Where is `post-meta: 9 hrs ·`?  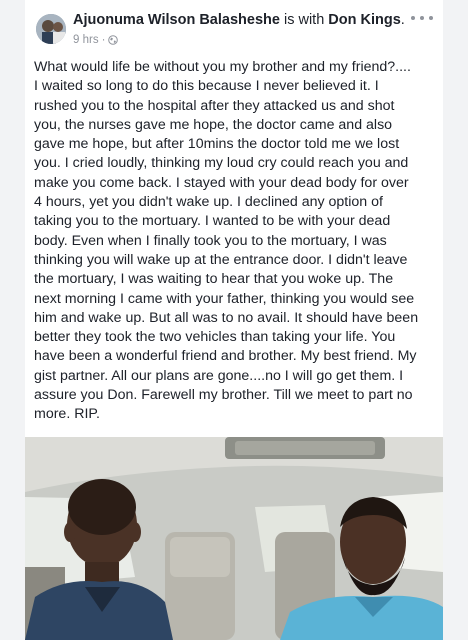
post-meta: 9 hrs · is located at coordinates (96, 40).